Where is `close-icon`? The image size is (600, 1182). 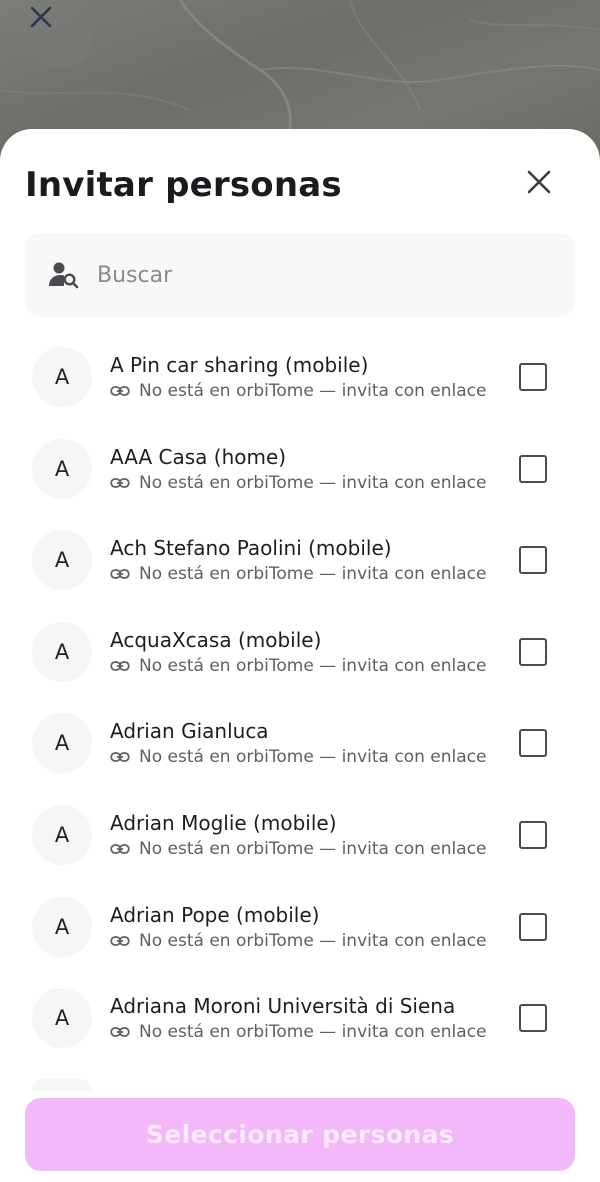
close-icon is located at coordinates (539, 184).